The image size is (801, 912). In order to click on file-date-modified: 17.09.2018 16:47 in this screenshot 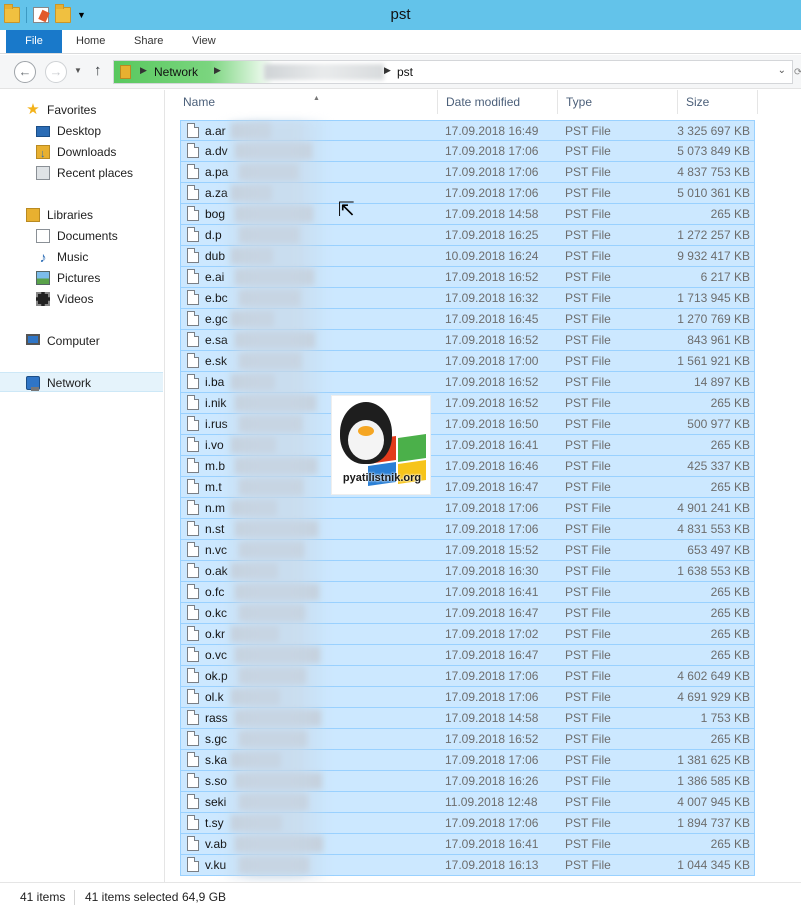, I will do `click(492, 655)`.